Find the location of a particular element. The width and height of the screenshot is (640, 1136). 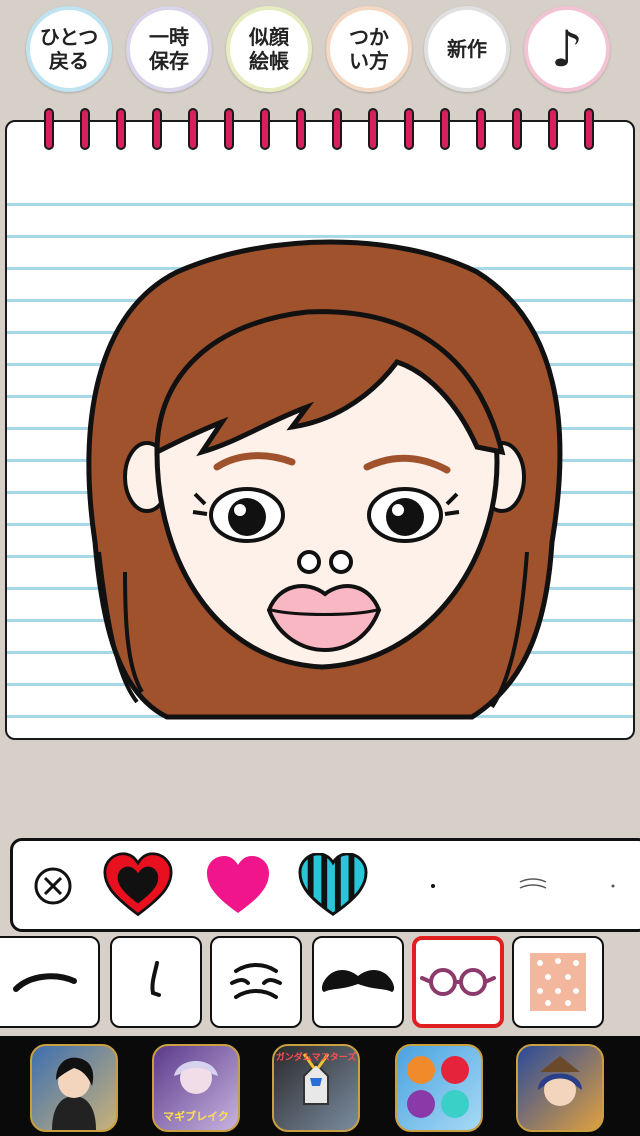

wrinkle-icon is located at coordinates (256, 981).